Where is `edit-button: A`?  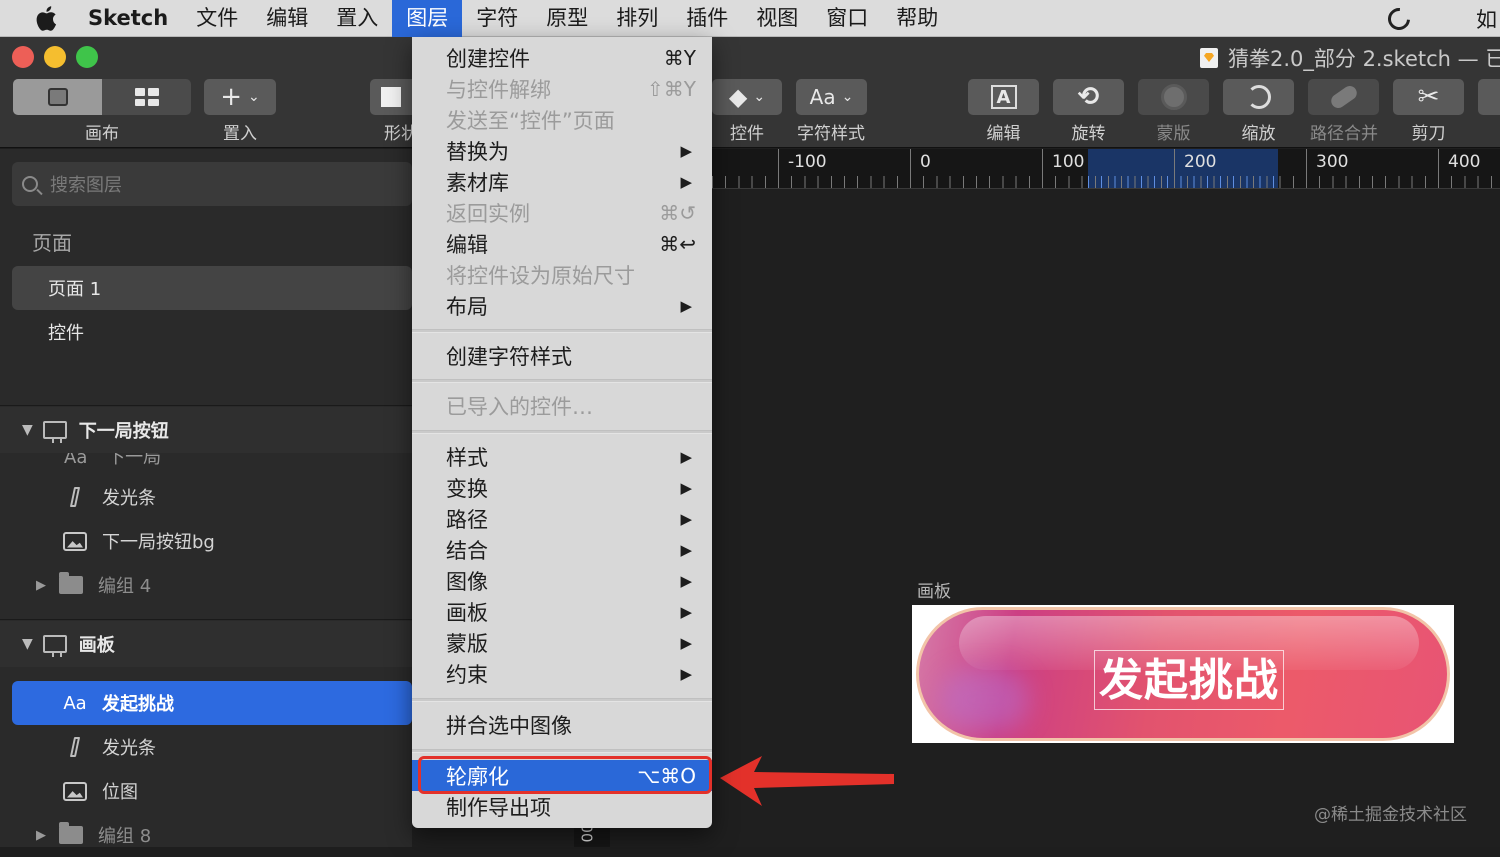 edit-button: A is located at coordinates (1003, 97).